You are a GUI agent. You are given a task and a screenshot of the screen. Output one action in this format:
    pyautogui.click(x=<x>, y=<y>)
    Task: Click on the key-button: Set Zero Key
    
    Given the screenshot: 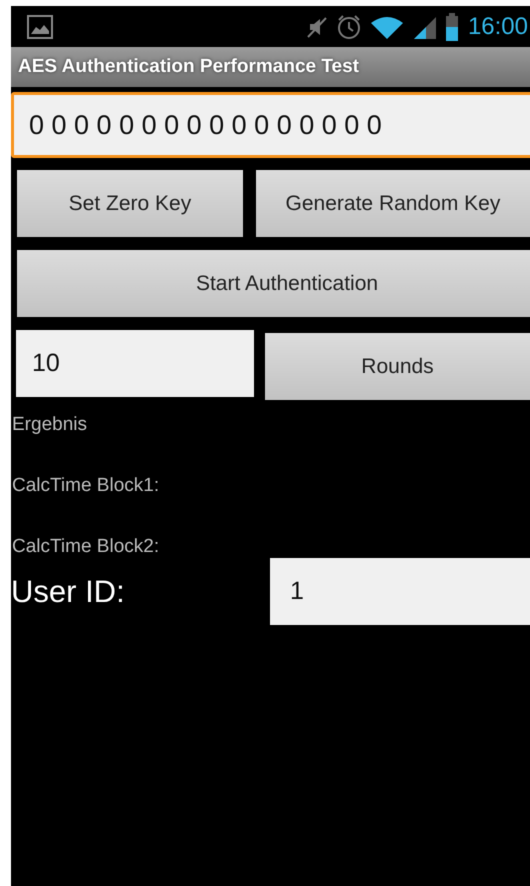 What is the action you would take?
    pyautogui.click(x=130, y=203)
    